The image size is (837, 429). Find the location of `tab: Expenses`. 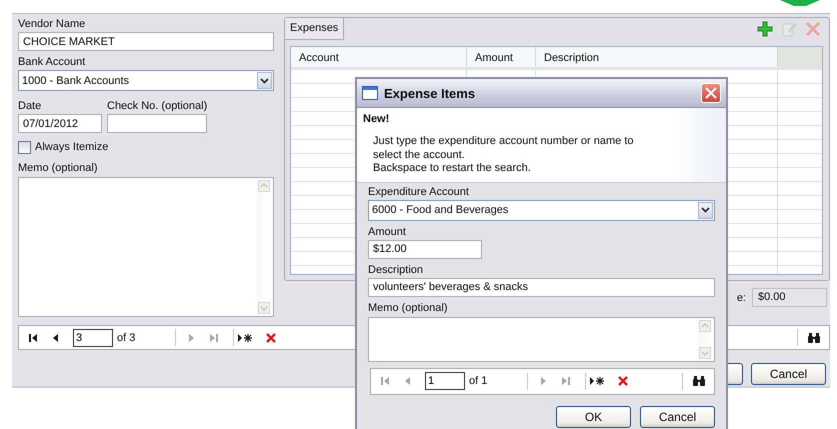

tab: Expenses is located at coordinates (314, 29).